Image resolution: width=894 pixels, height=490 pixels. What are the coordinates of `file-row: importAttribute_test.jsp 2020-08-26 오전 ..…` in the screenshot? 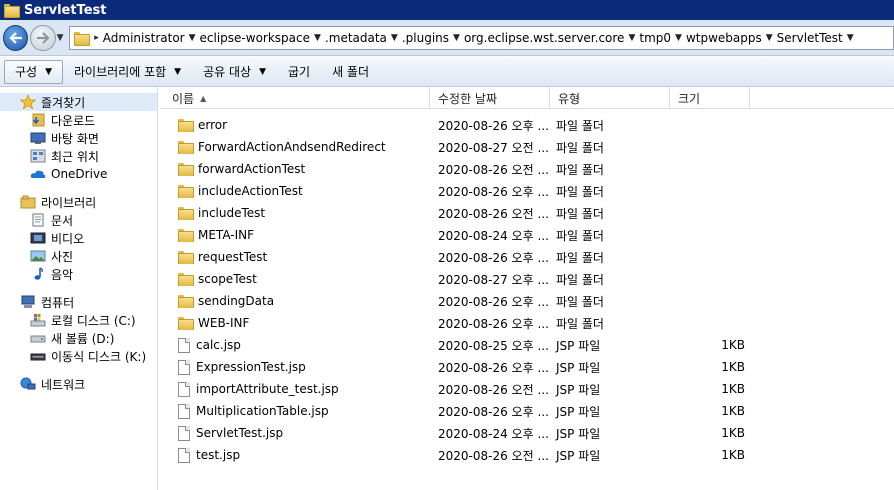 It's located at (527, 389).